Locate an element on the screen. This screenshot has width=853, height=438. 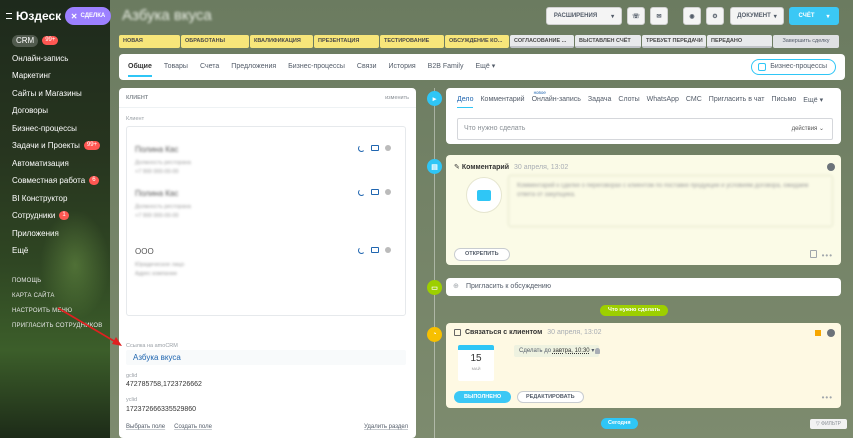
tab-slots: Слоты is located at coordinates (628, 100).